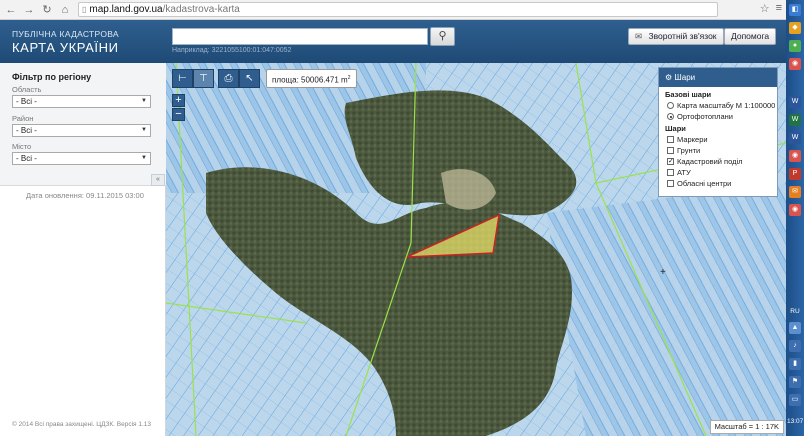 This screenshot has height=436, width=804. Describe the element at coordinates (682, 36) in the screenshot. I see `feedback-label: Зворотній зв'язок` at that location.